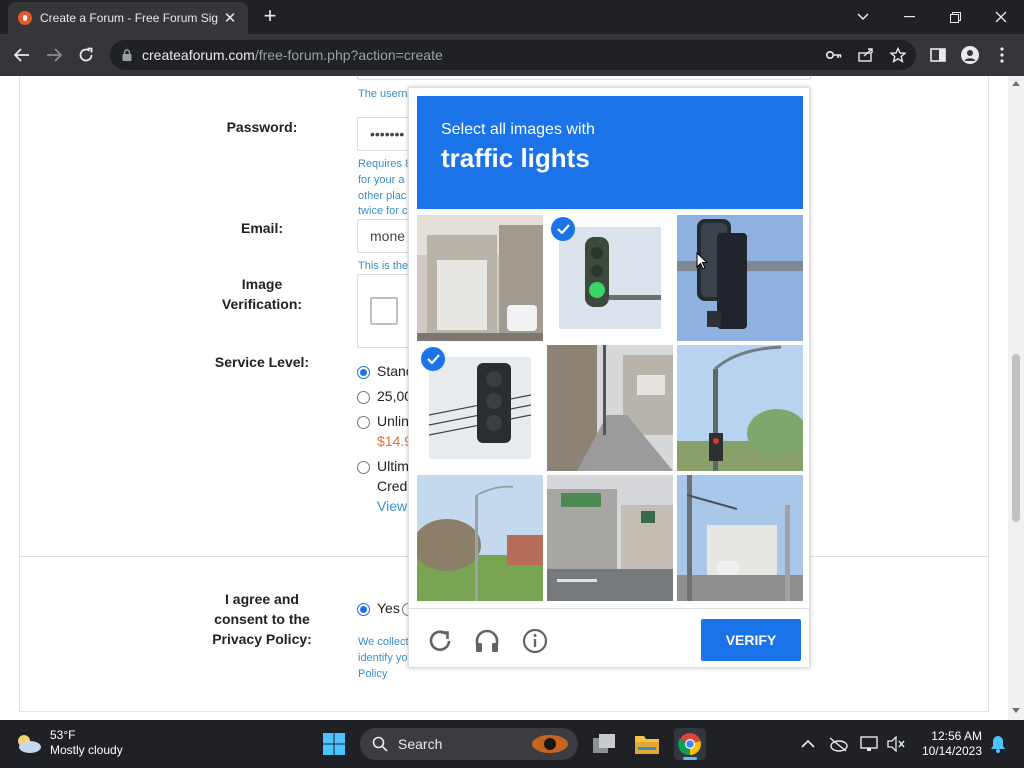 This screenshot has height=768, width=1024. Describe the element at coordinates (395, 396) in the screenshot. I see `service-option-25000: 25,00` at that location.